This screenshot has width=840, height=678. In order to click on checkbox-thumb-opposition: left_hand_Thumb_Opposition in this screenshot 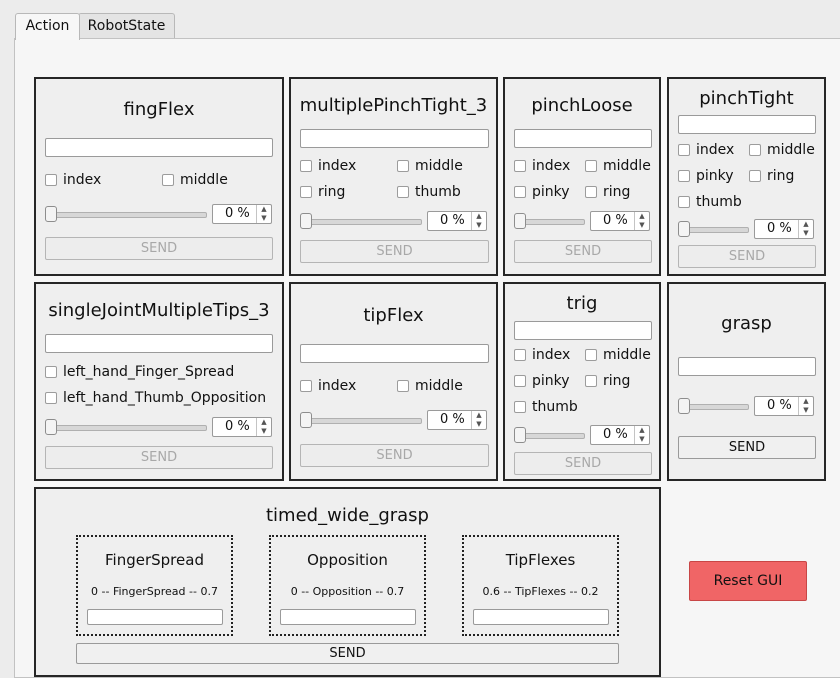, I will do `click(155, 398)`.